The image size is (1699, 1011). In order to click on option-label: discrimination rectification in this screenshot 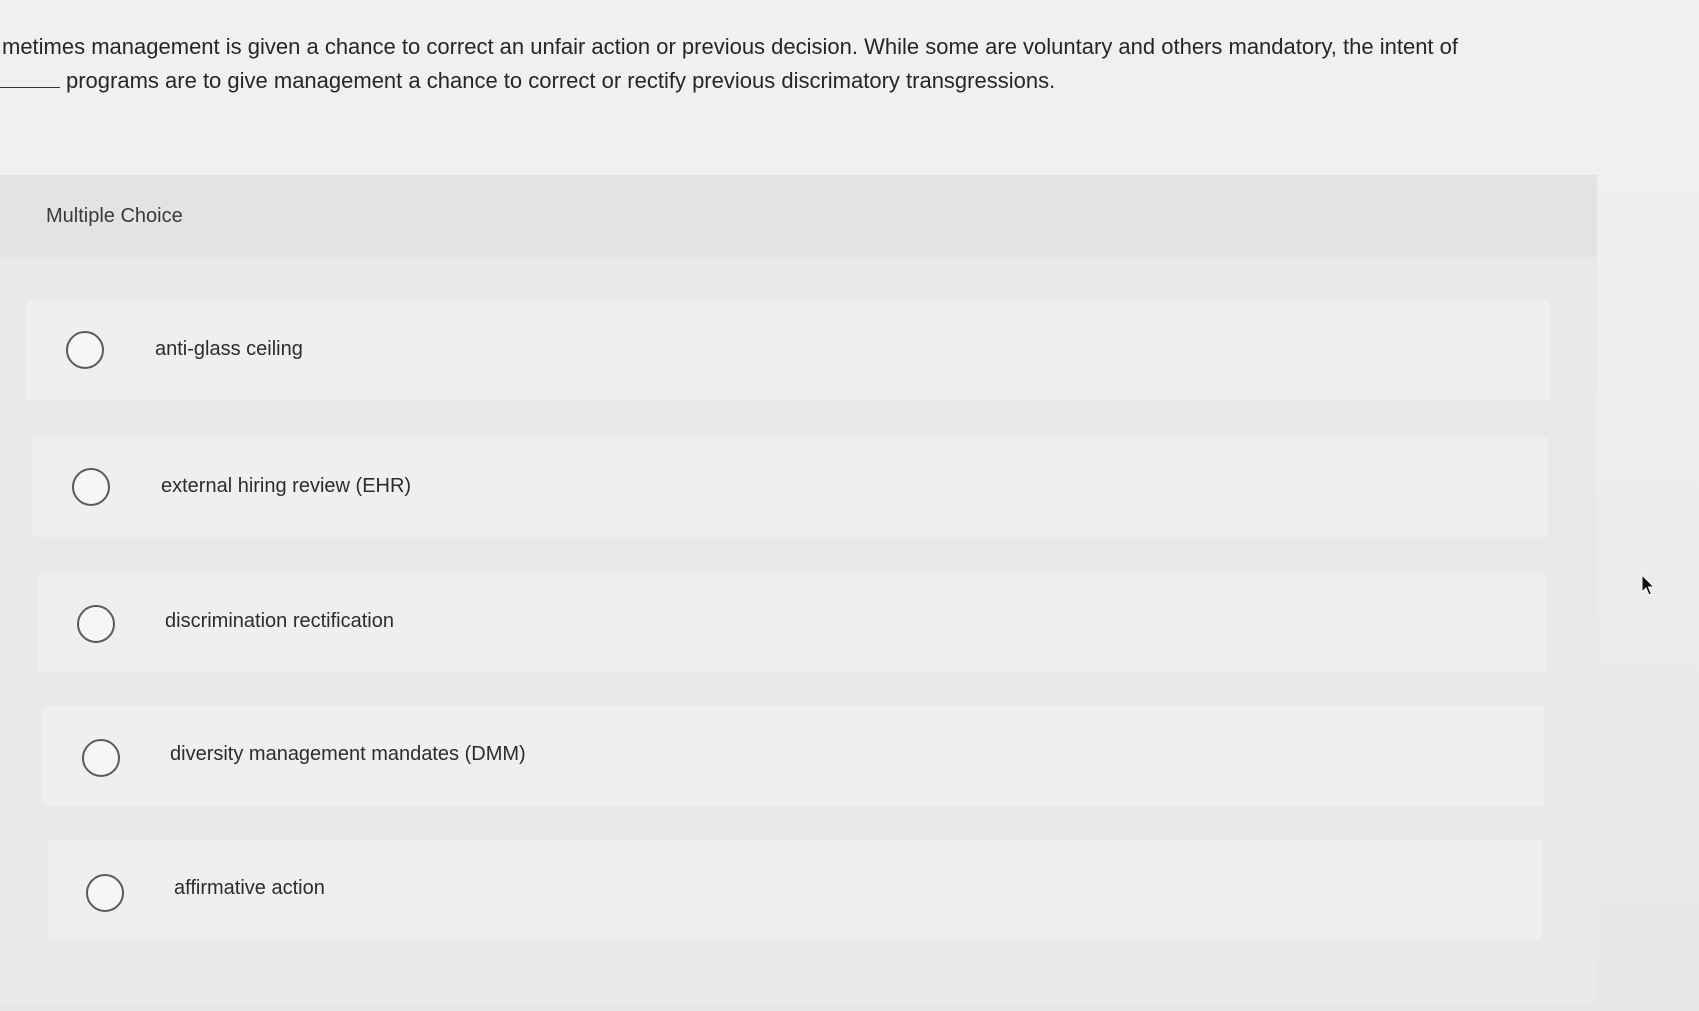, I will do `click(279, 621)`.